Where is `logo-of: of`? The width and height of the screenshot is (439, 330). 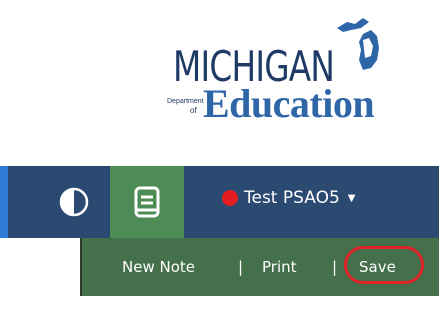
logo-of: of is located at coordinates (193, 110).